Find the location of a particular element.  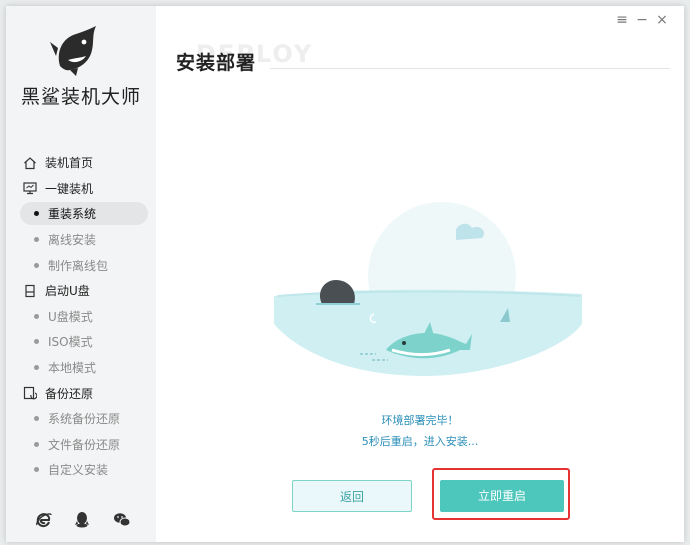

sidebar-item-label: 本地模式 is located at coordinates (72, 368).